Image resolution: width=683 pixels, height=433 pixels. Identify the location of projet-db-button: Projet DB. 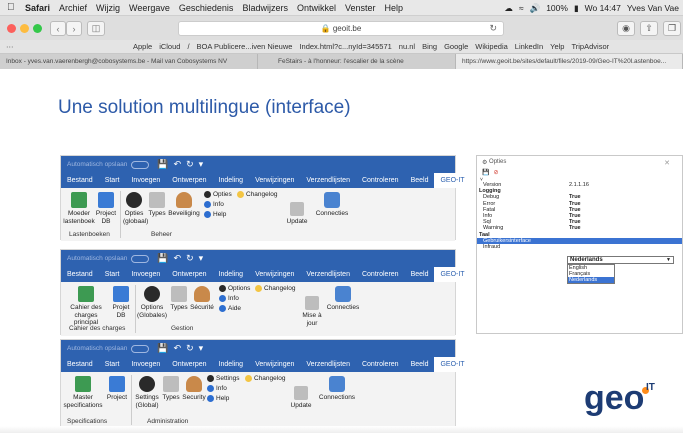
(121, 302).